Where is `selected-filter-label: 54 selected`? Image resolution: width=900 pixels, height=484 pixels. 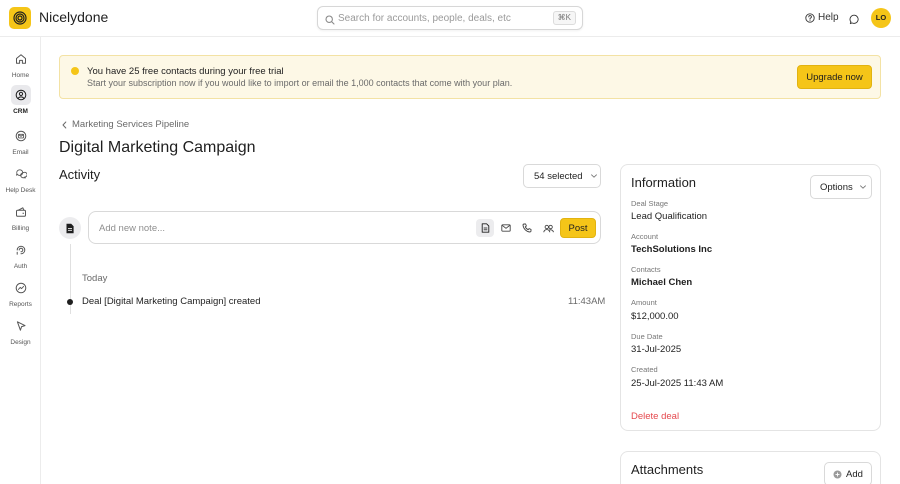 selected-filter-label: 54 selected is located at coordinates (558, 176).